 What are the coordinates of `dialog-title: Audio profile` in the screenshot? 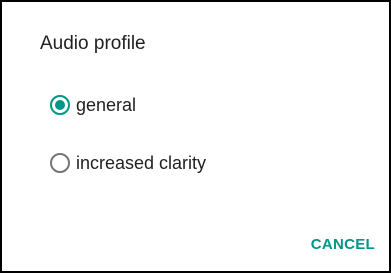 It's located at (93, 43).